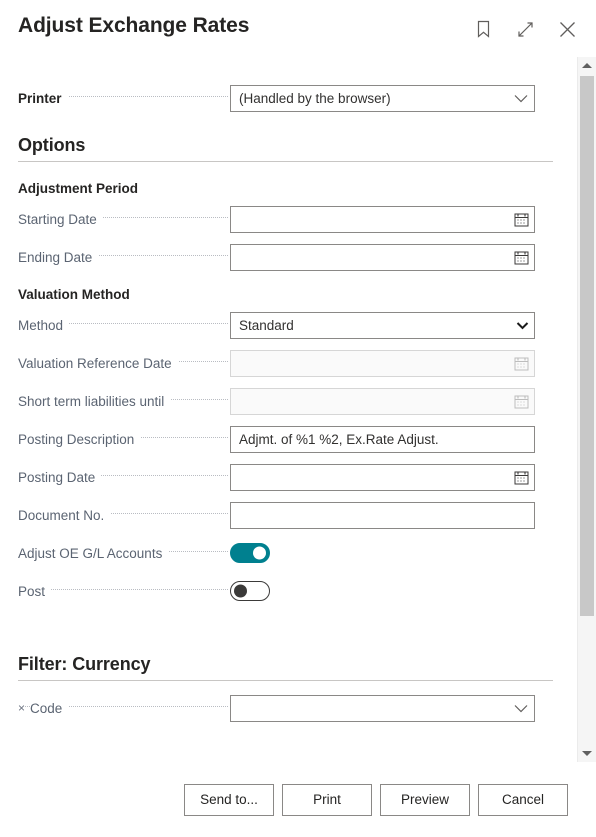  Describe the element at coordinates (369, 257) in the screenshot. I see `ending-date-input` at that location.